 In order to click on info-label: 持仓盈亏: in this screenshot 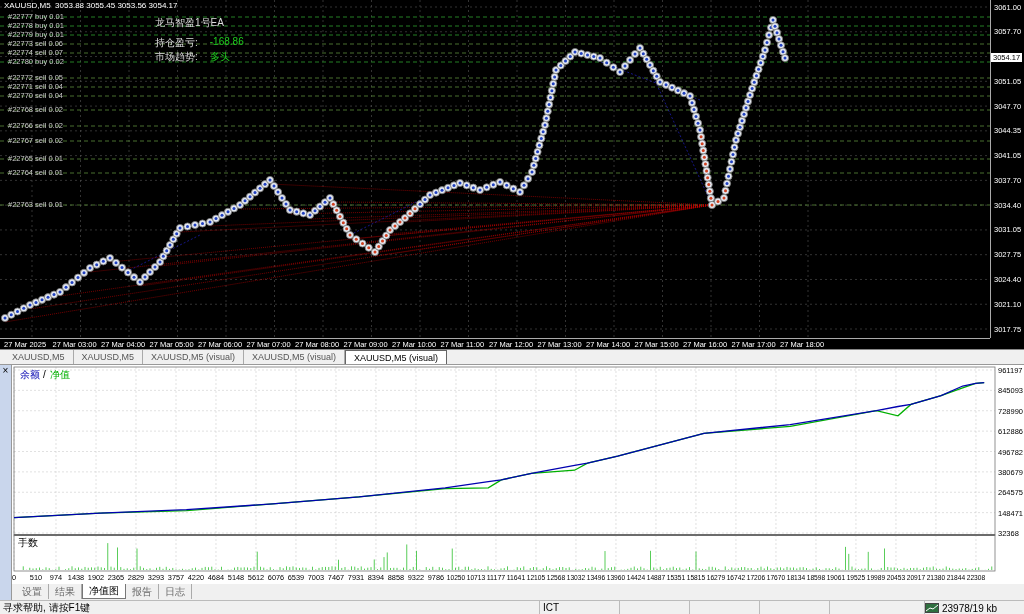, I will do `click(176, 43)`.